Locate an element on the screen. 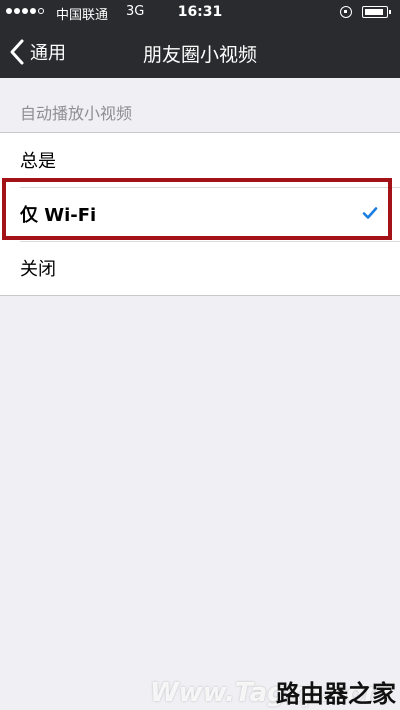  option-always: 总是 is located at coordinates (200, 160).